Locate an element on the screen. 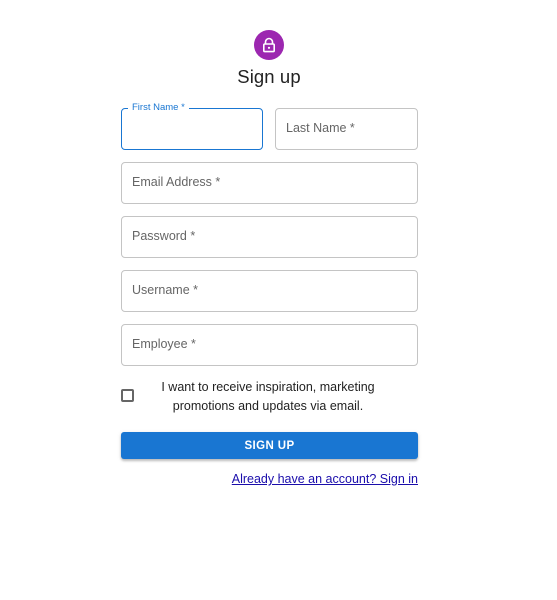  password-field: Password * is located at coordinates (269, 237).